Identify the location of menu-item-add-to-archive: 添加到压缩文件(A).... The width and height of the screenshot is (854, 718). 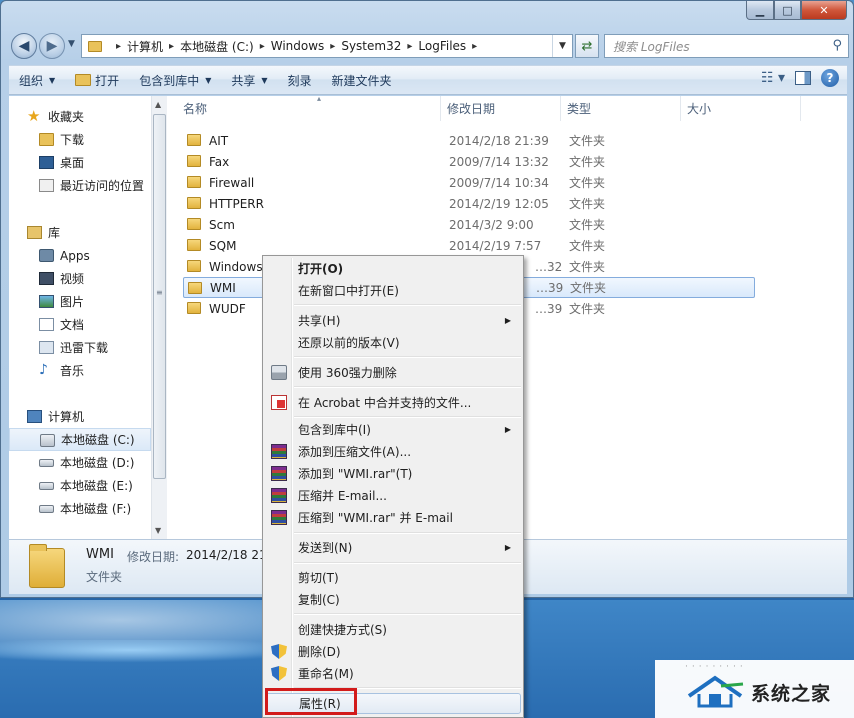
(393, 451).